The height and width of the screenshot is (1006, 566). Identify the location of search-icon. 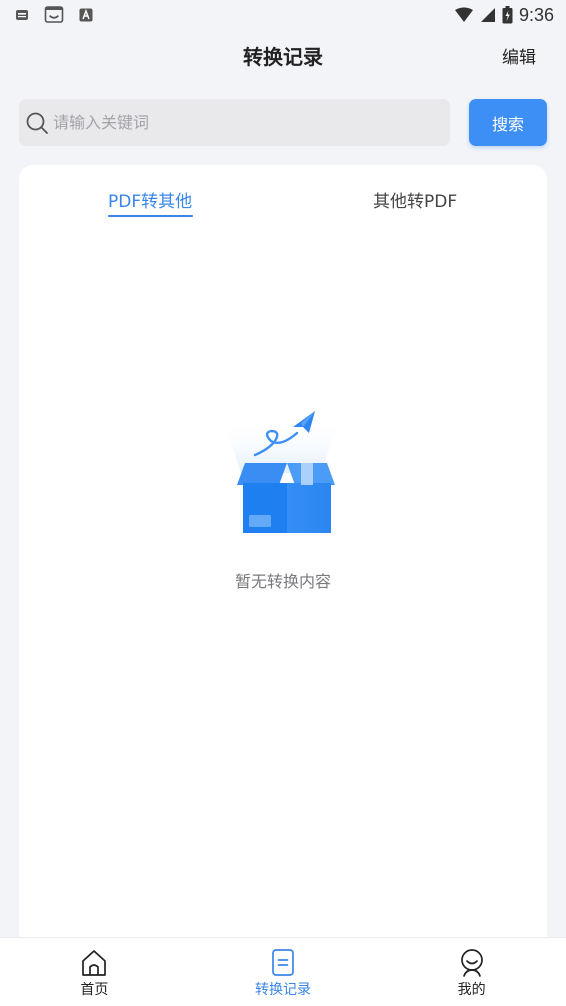
(37, 123).